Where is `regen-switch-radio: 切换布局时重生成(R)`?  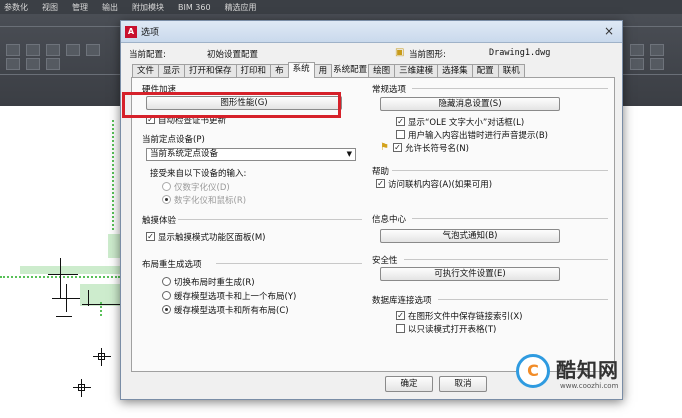
regen-switch-radio: 切换布局时重生成(R) is located at coordinates (208, 282).